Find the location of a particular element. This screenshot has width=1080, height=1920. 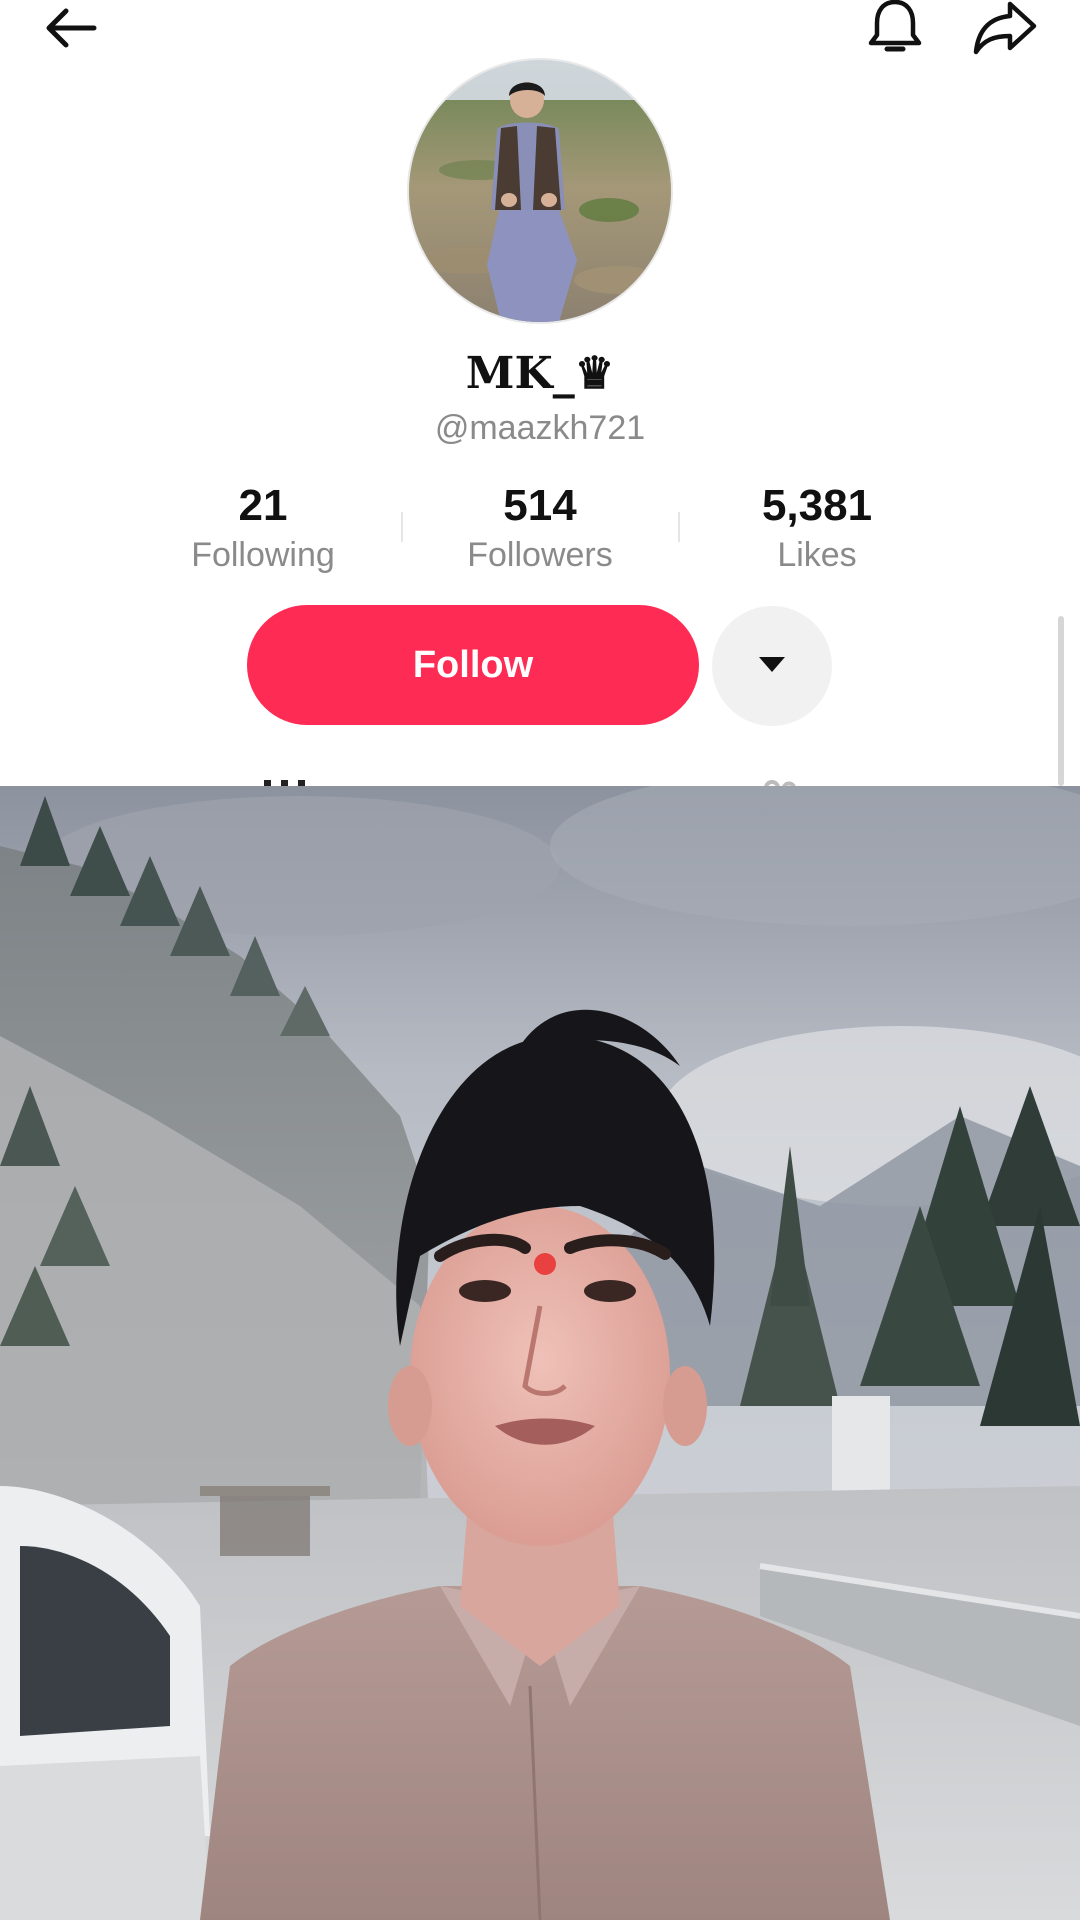

followers-count: 514 is located at coordinates (540, 505).